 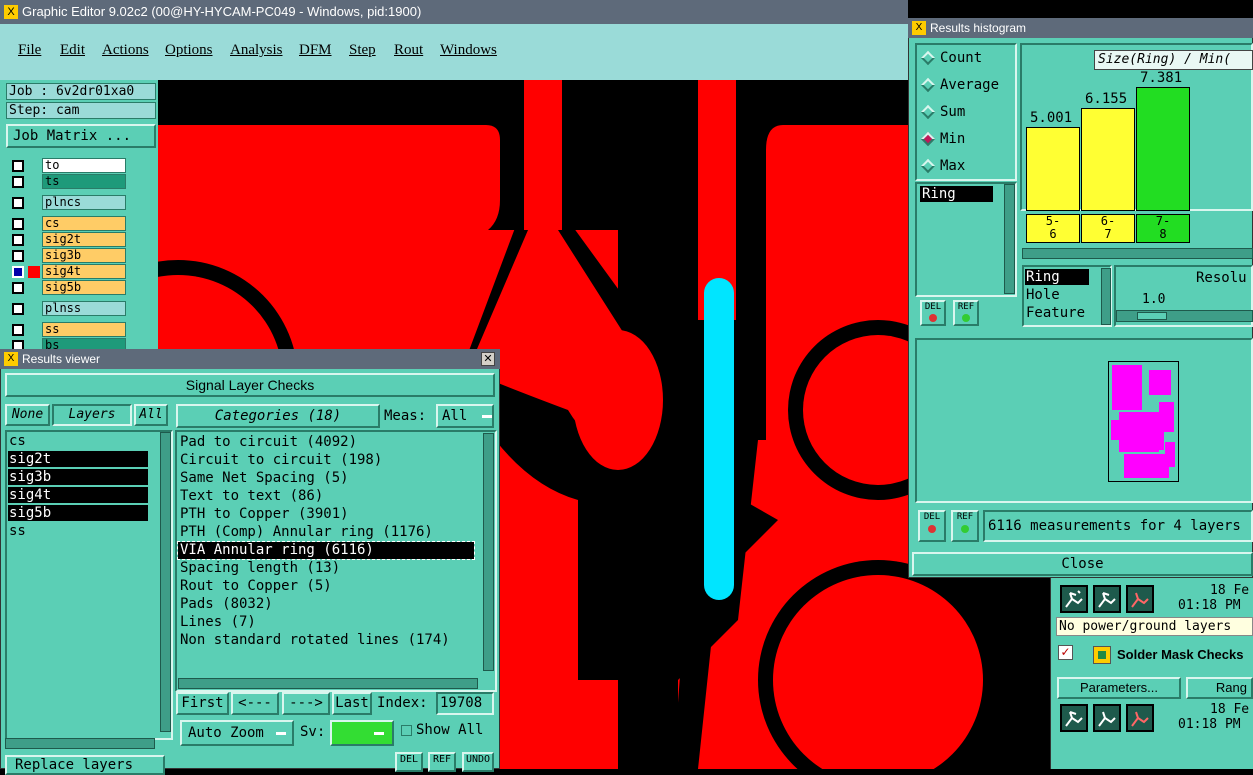 What do you see at coordinates (326, 586) in the screenshot?
I see `category-item: Rout to Copper (5)` at bounding box center [326, 586].